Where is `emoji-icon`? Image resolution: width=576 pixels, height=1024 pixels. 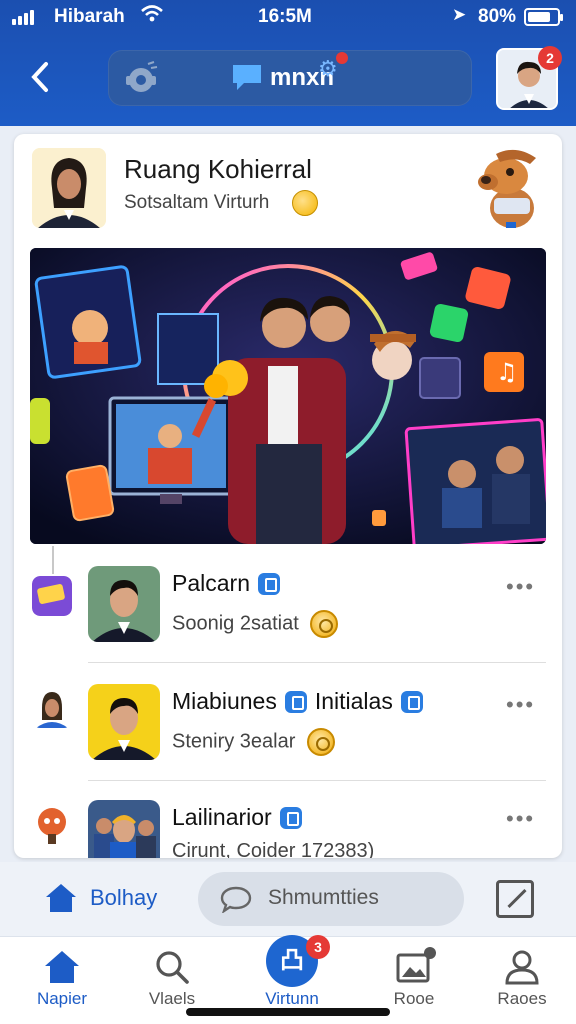
emoji-icon is located at coordinates (305, 203).